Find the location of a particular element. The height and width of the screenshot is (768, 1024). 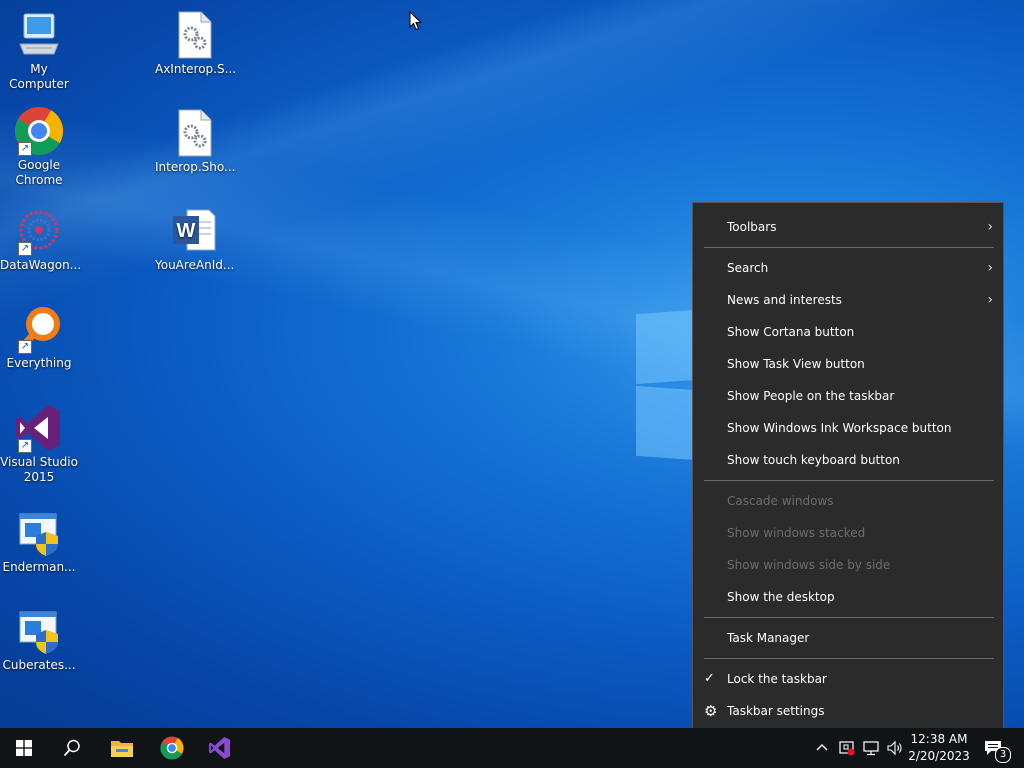

visual-studio-icon is located at coordinates (219, 748).